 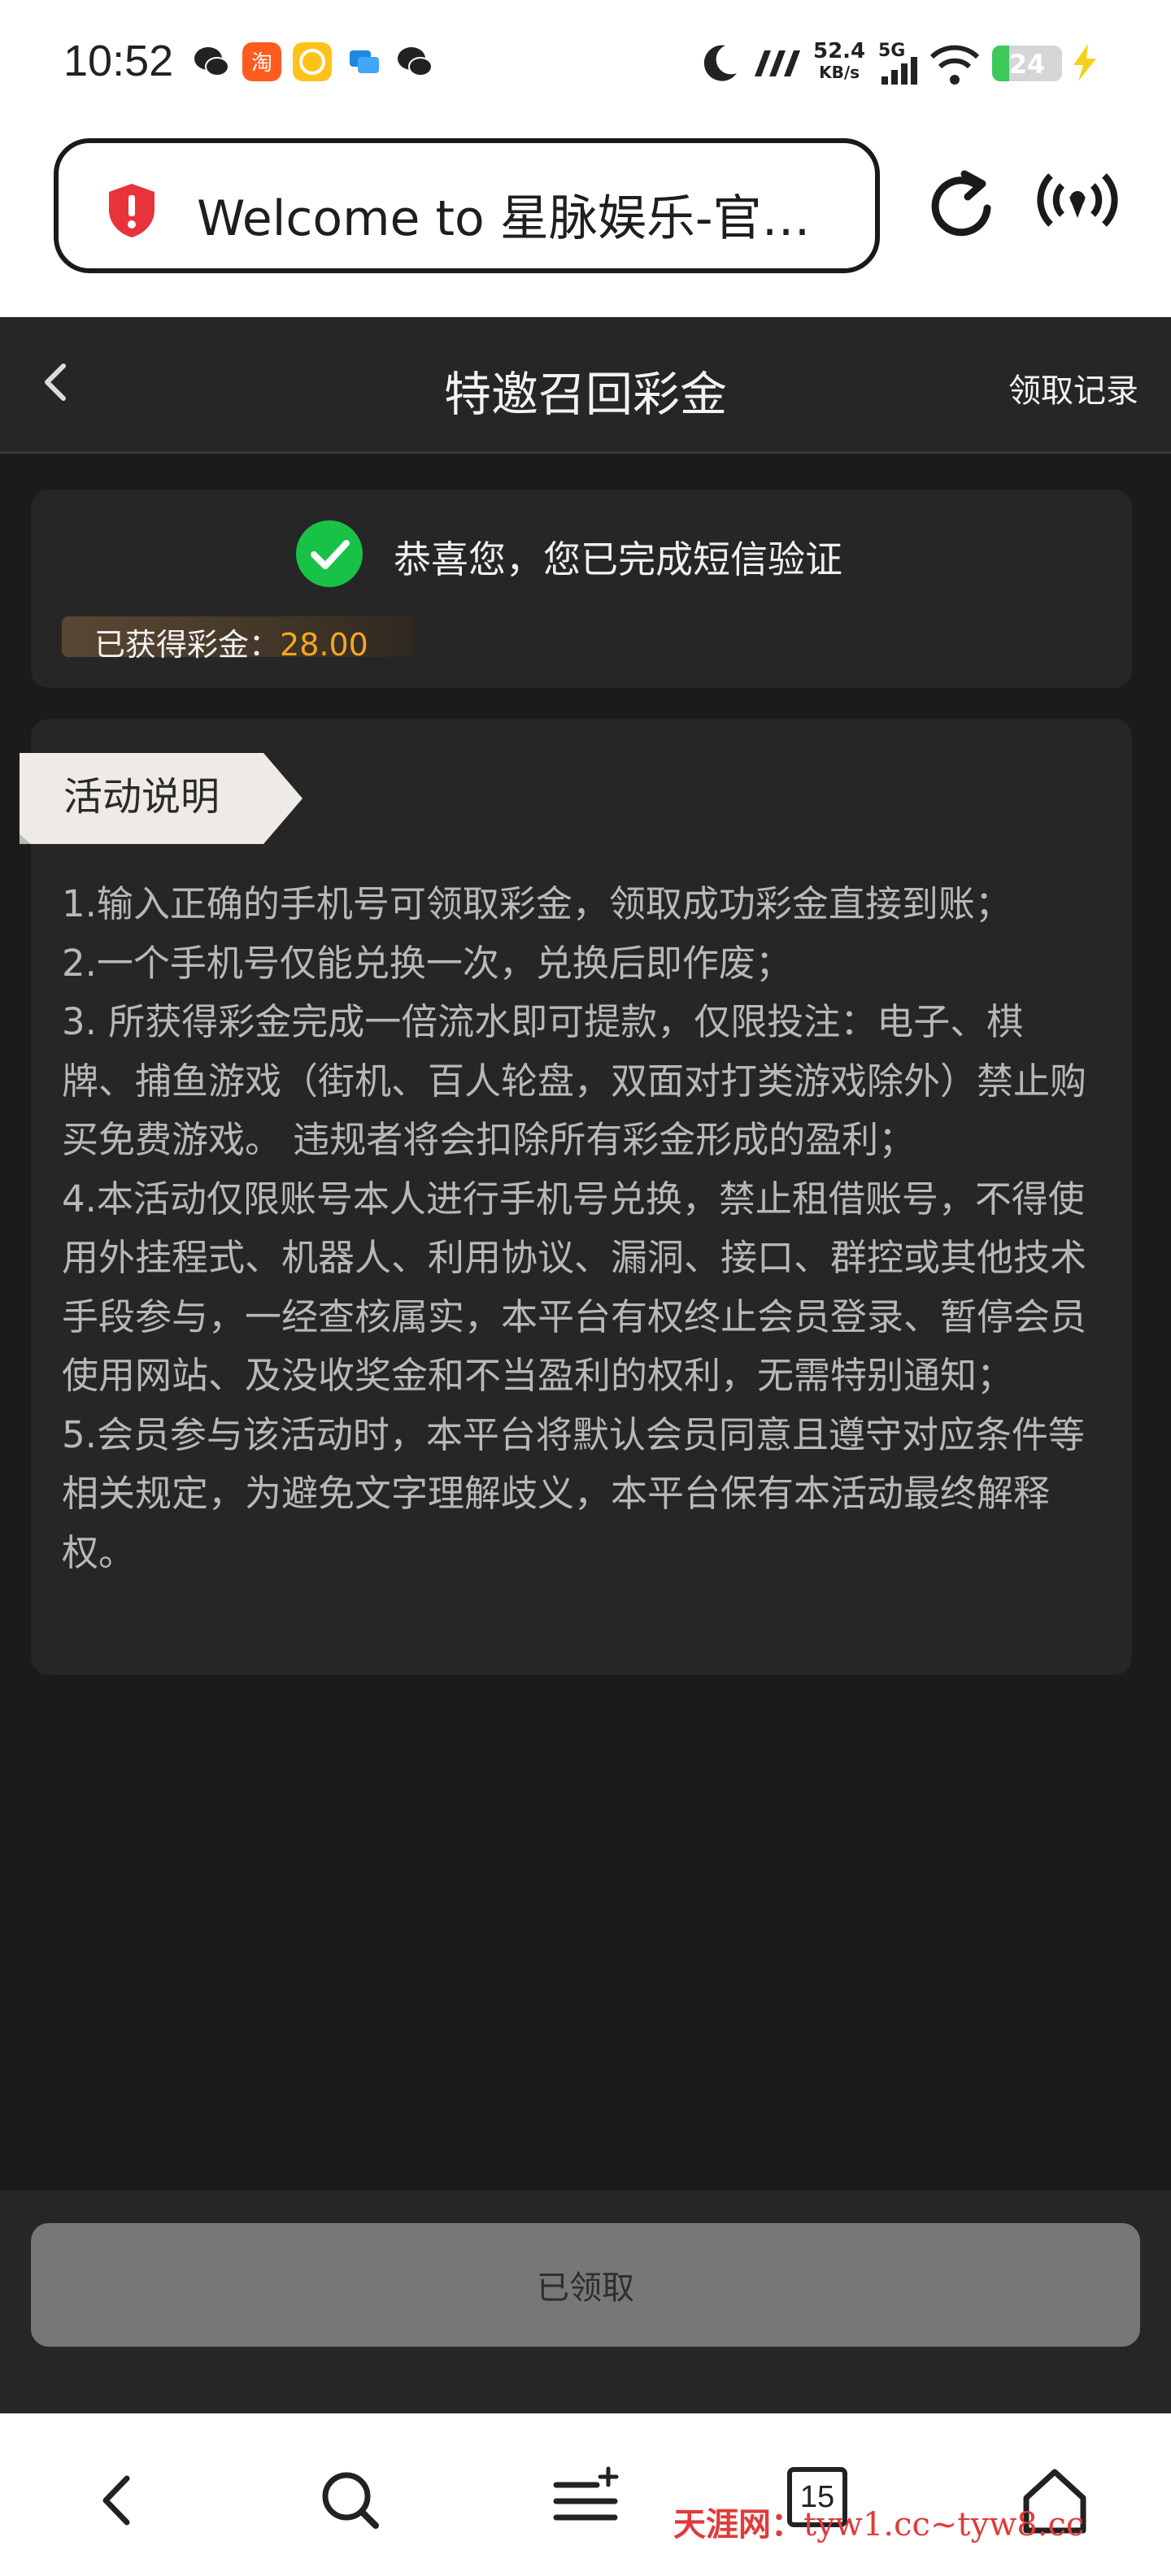 I want to click on battery-icon: 24, so click(x=1027, y=64).